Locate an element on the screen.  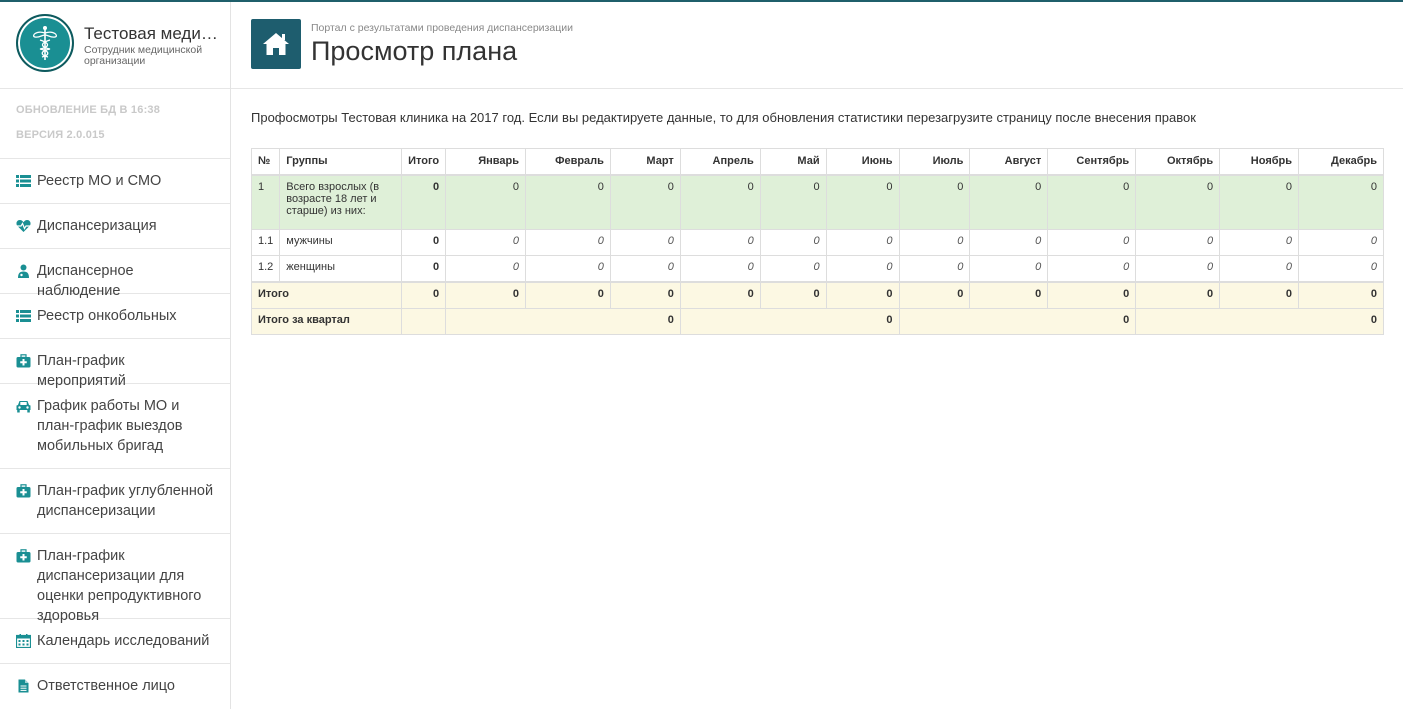
nav-item-label: Календарь исследований is located at coordinates (123, 641).